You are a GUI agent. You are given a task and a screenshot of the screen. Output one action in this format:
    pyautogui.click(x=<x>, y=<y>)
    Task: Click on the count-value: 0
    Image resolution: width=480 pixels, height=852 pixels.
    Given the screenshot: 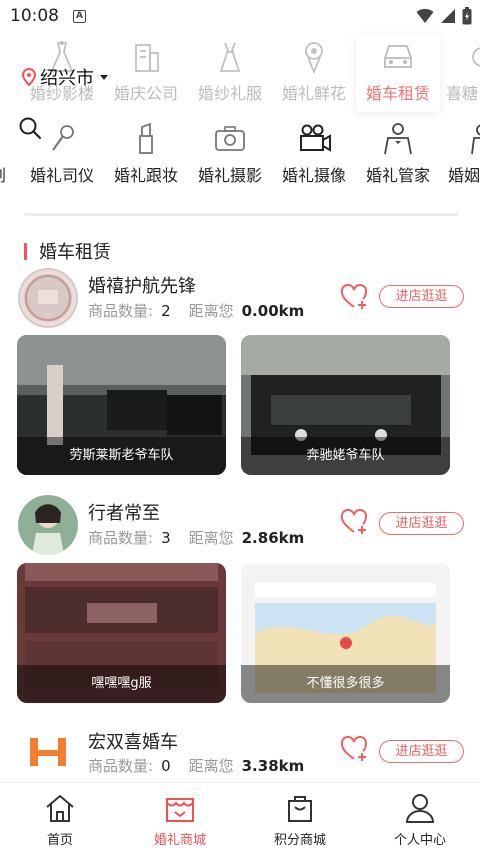 What is the action you would take?
    pyautogui.click(x=166, y=766)
    